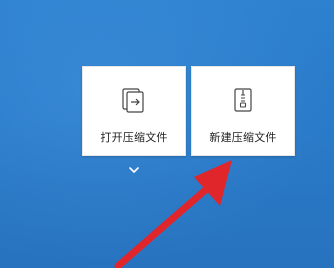 Image resolution: width=334 pixels, height=268 pixels. I want to click on open-archive-label: 打开压缩文件, so click(134, 137).